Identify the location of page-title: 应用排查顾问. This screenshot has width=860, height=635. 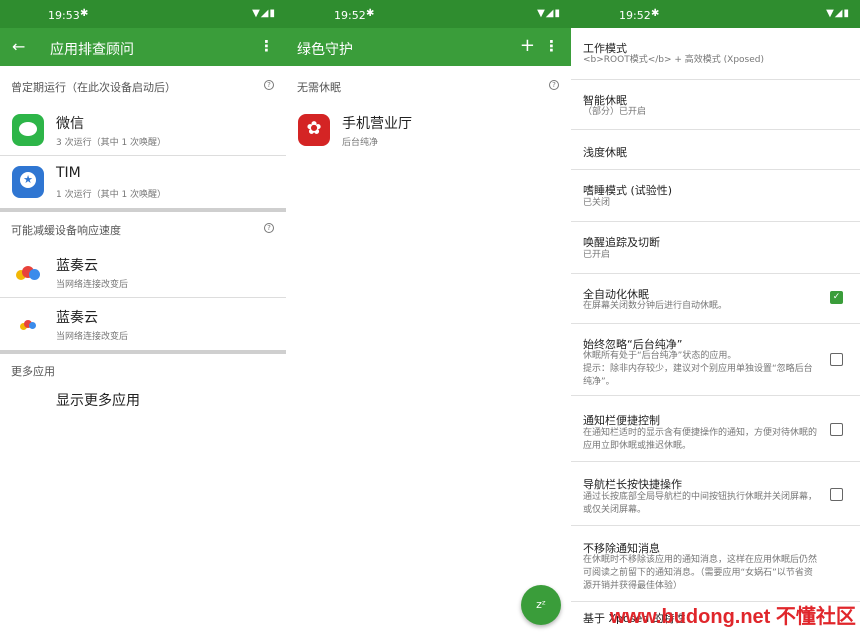
(92, 50).